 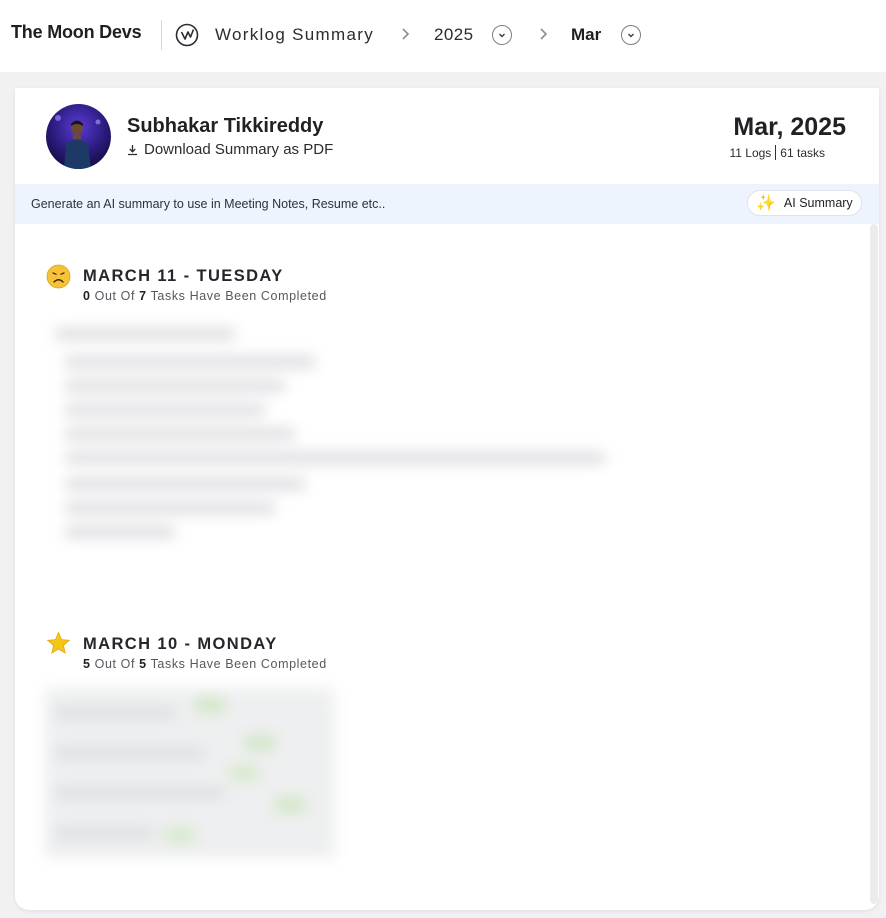 I want to click on frowning-face-icon, so click(x=58, y=276).